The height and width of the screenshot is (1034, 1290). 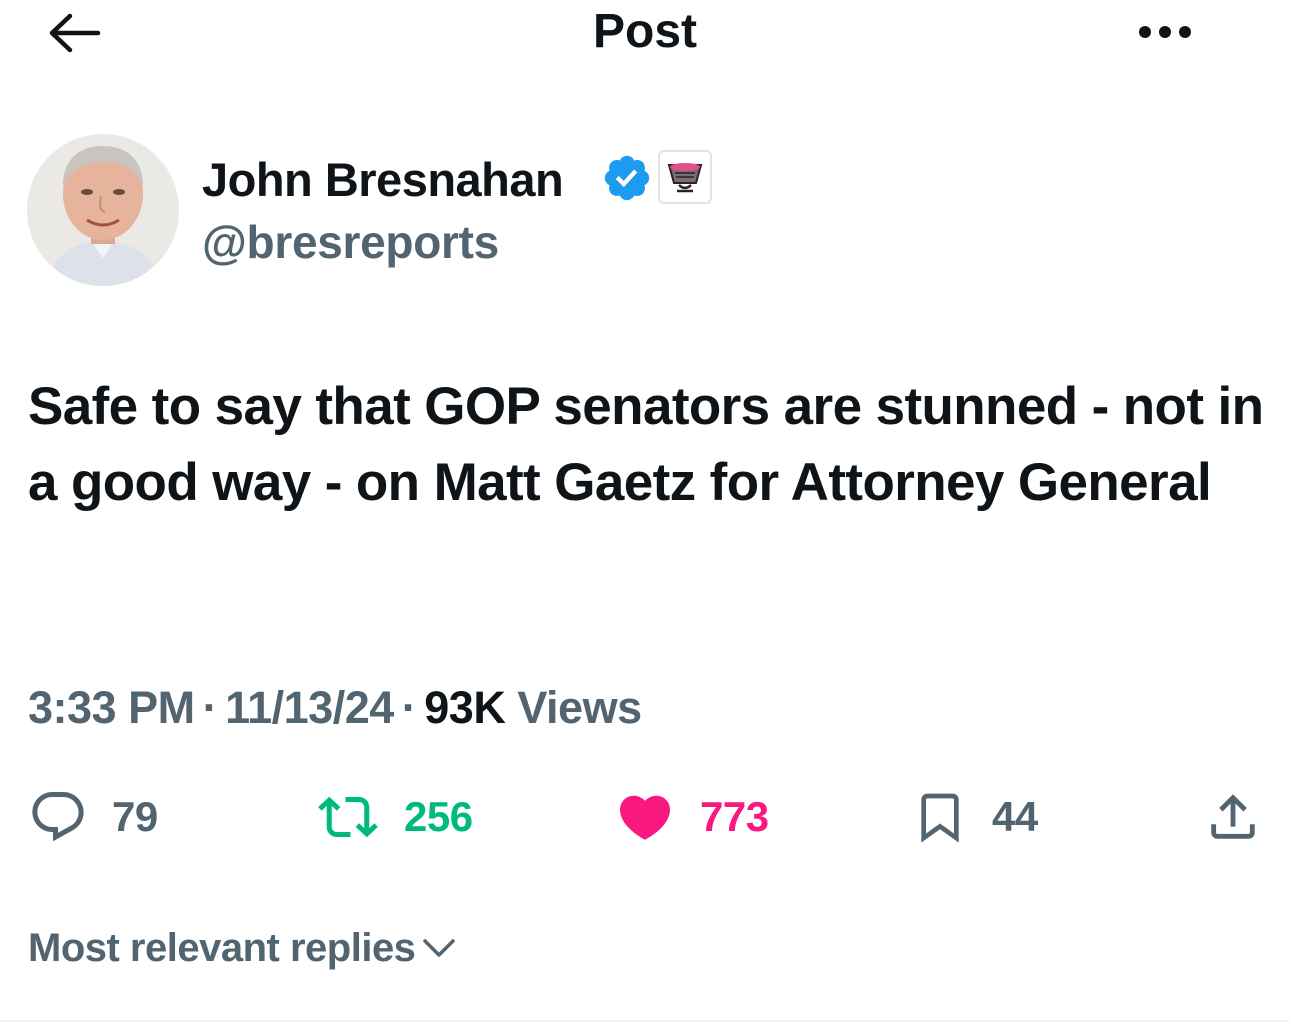 What do you see at coordinates (309, 707) in the screenshot?
I see `post-date: 11/13/24` at bounding box center [309, 707].